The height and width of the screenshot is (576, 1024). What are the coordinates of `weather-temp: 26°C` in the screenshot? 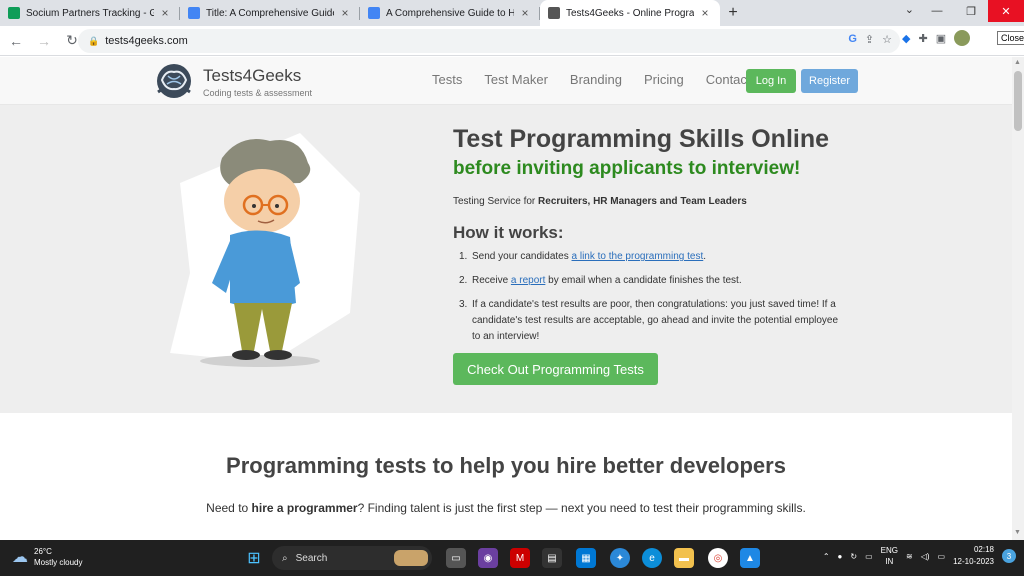 It's located at (43, 551).